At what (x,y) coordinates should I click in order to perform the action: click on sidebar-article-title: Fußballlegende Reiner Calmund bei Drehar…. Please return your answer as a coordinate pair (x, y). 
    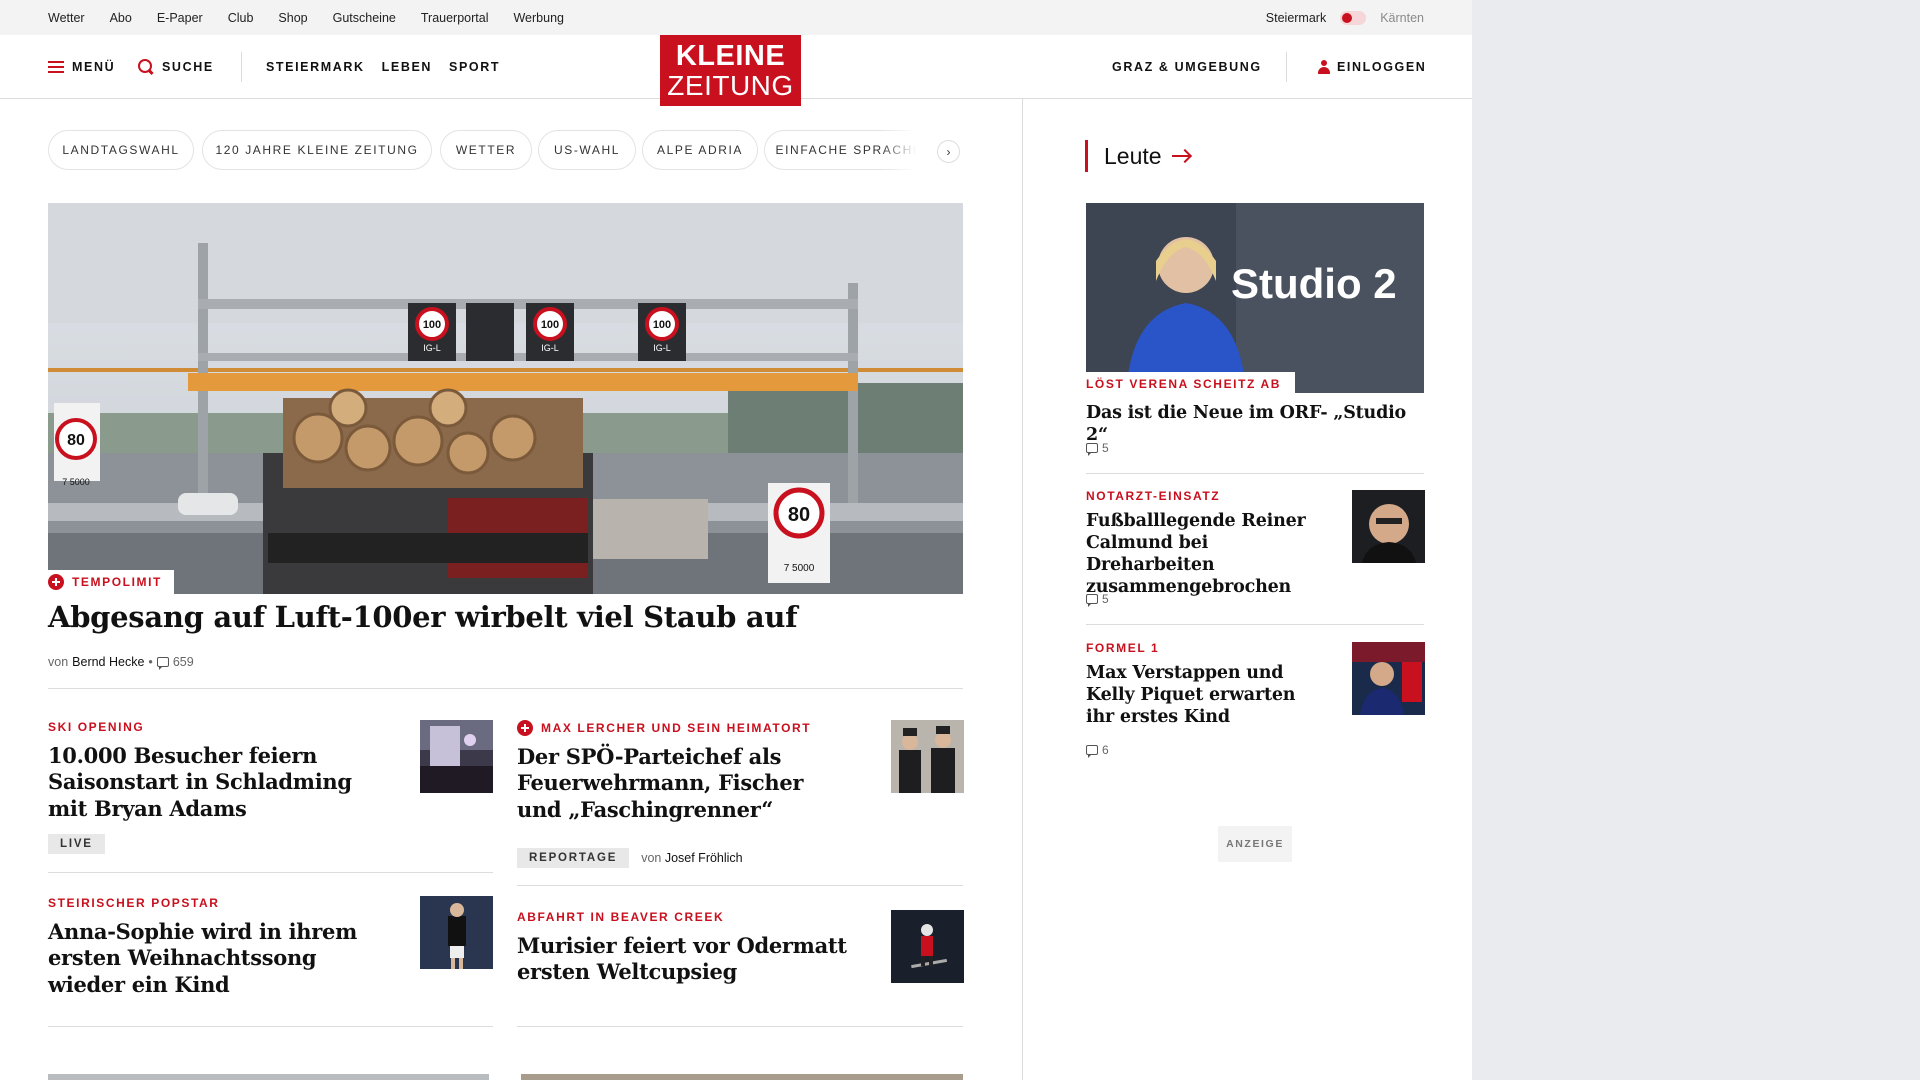
    Looking at the image, I should click on (1211, 555).